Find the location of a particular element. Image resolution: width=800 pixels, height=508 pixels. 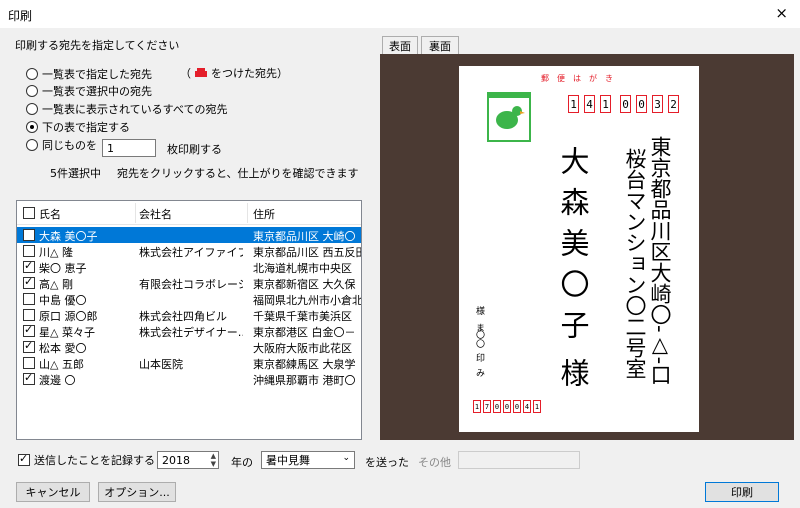

table-row: 大森 美〇子 東京都品川区 大崎〇 is located at coordinates (189, 235).